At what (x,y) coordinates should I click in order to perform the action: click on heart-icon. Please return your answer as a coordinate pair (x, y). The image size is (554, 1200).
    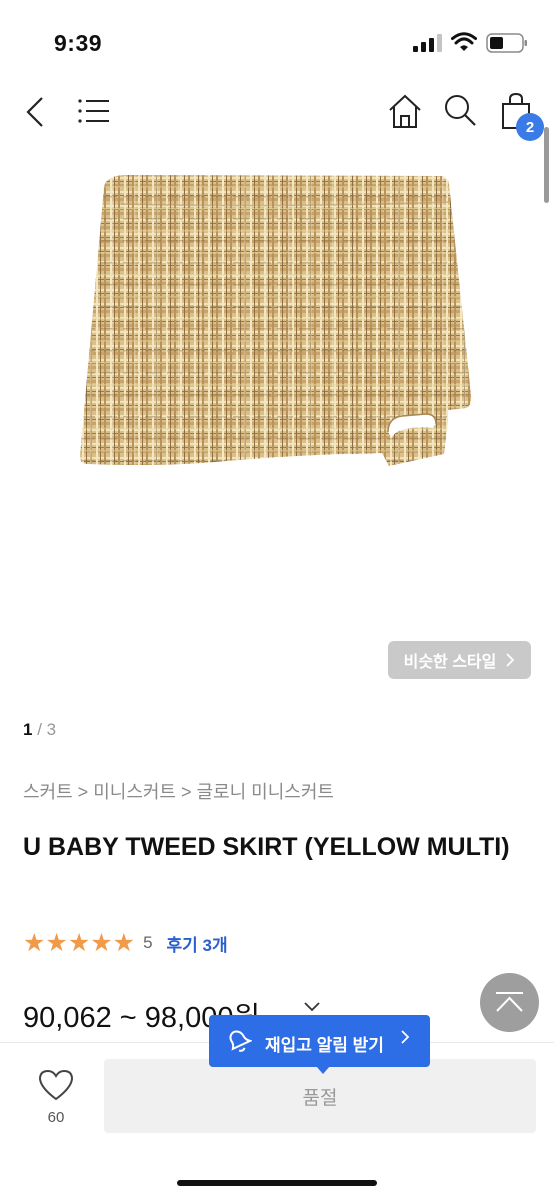
    Looking at the image, I should click on (56, 1085).